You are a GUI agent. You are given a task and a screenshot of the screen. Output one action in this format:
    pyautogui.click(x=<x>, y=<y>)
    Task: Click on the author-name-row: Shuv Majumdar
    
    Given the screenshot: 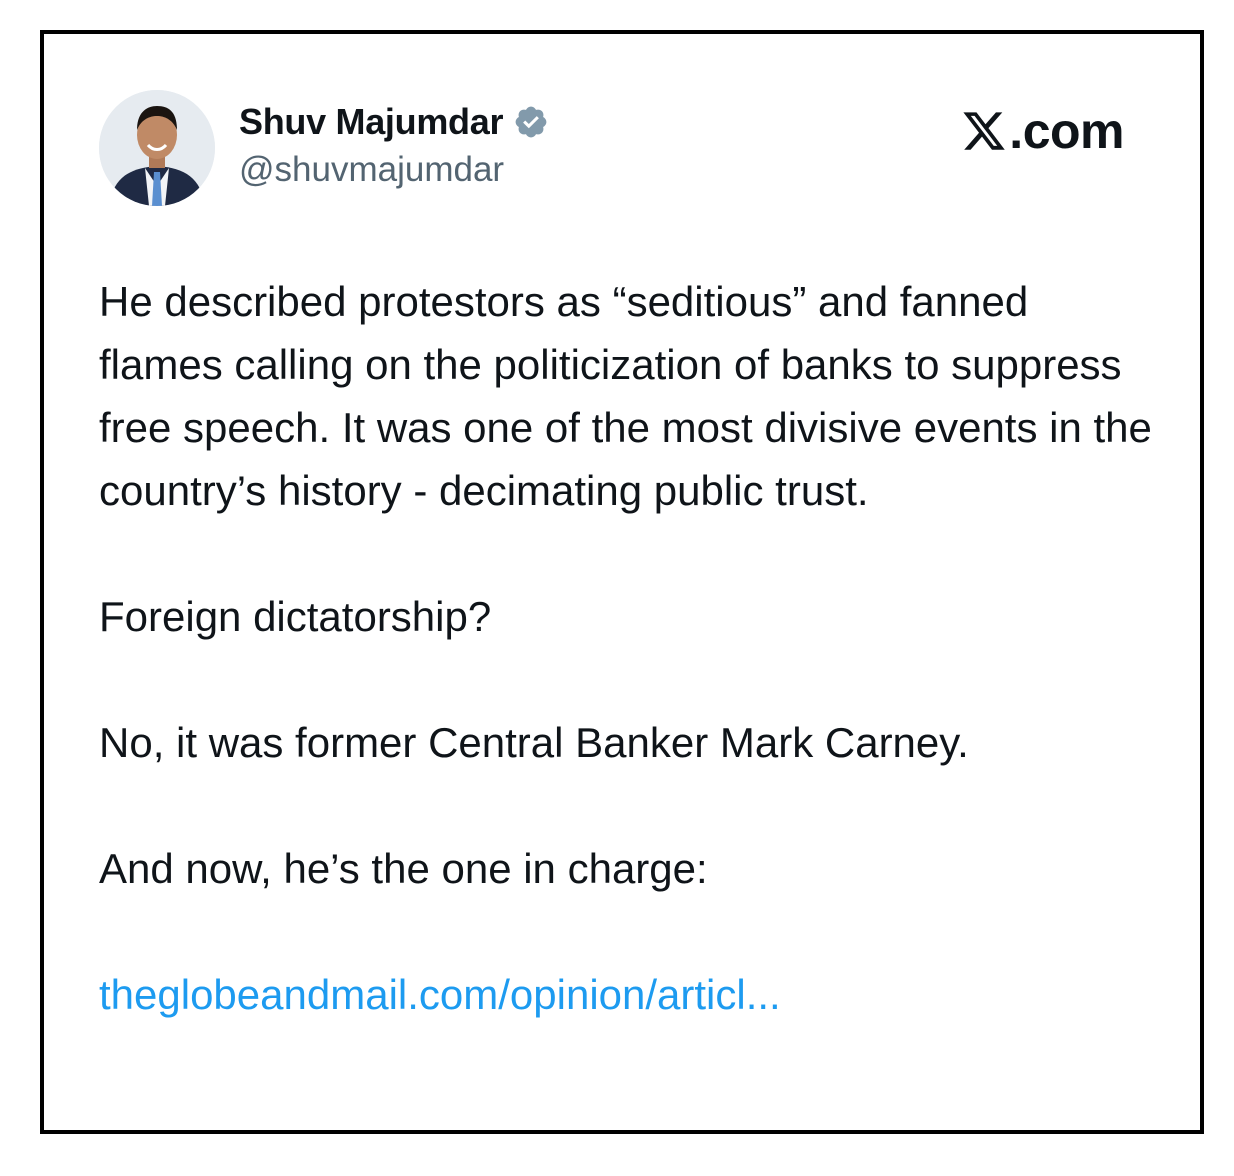 What is the action you would take?
    pyautogui.click(x=394, y=122)
    